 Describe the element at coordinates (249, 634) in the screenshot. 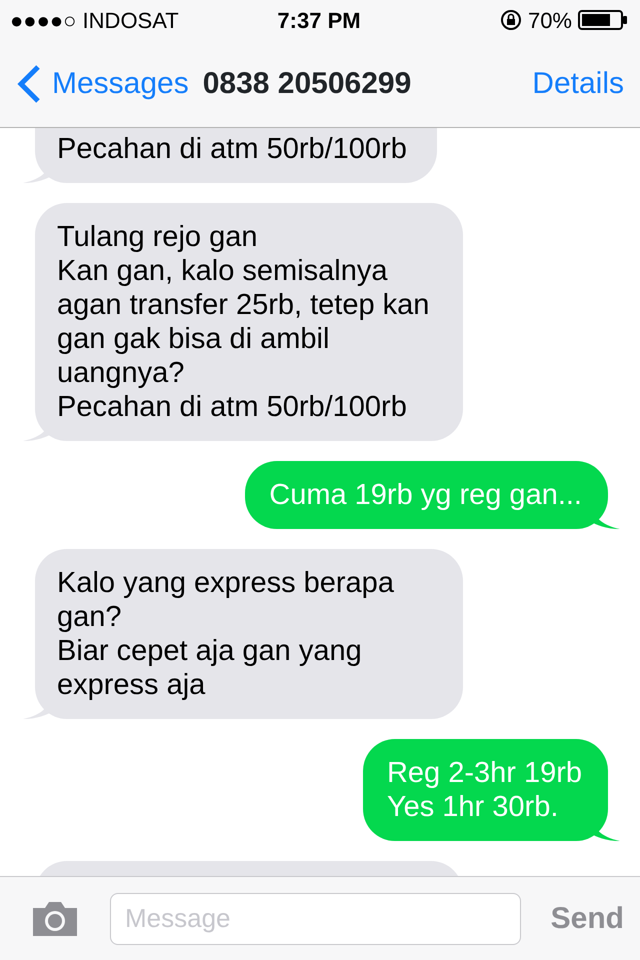

I see `received-message-bubble: Kalo yang express berapa gan? Biar cepet aja gan yang express aja` at that location.